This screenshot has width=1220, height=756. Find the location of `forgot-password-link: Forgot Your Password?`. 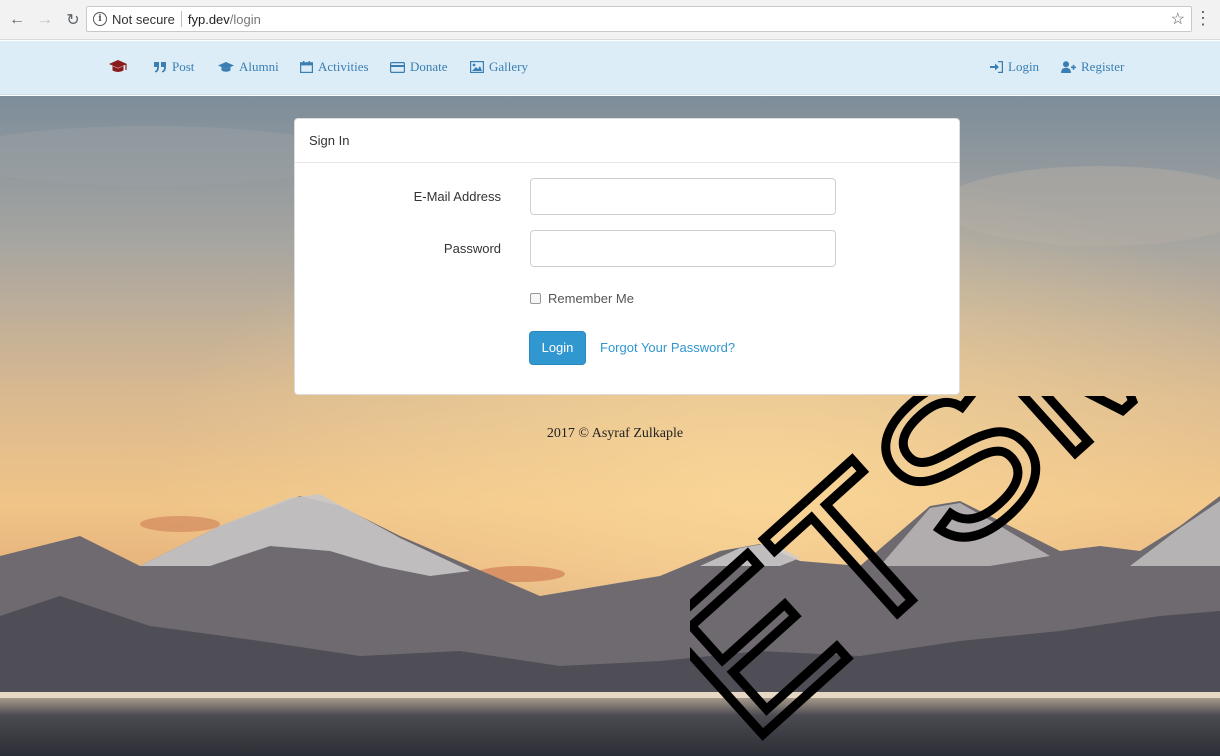

forgot-password-link: Forgot Your Password? is located at coordinates (667, 347).